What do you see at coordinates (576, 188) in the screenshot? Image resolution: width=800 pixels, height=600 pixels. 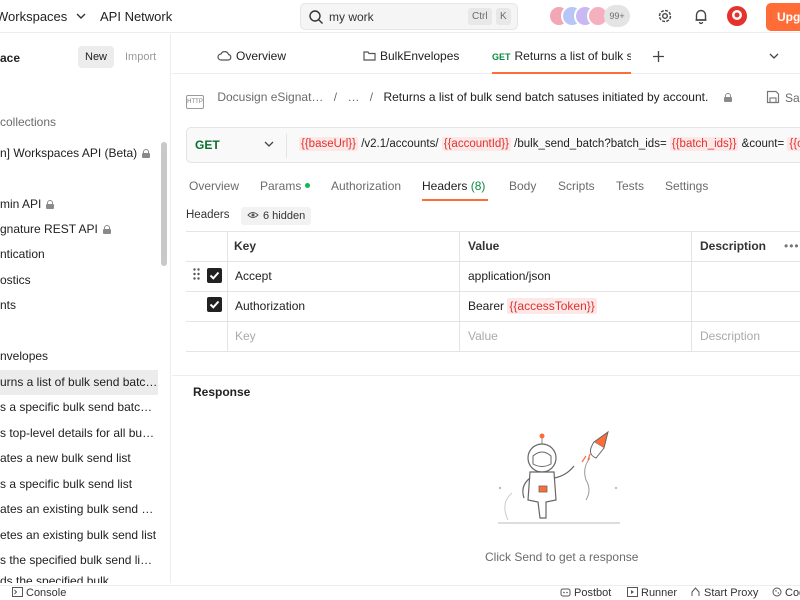 I see `subtab-scripts: Scripts` at bounding box center [576, 188].